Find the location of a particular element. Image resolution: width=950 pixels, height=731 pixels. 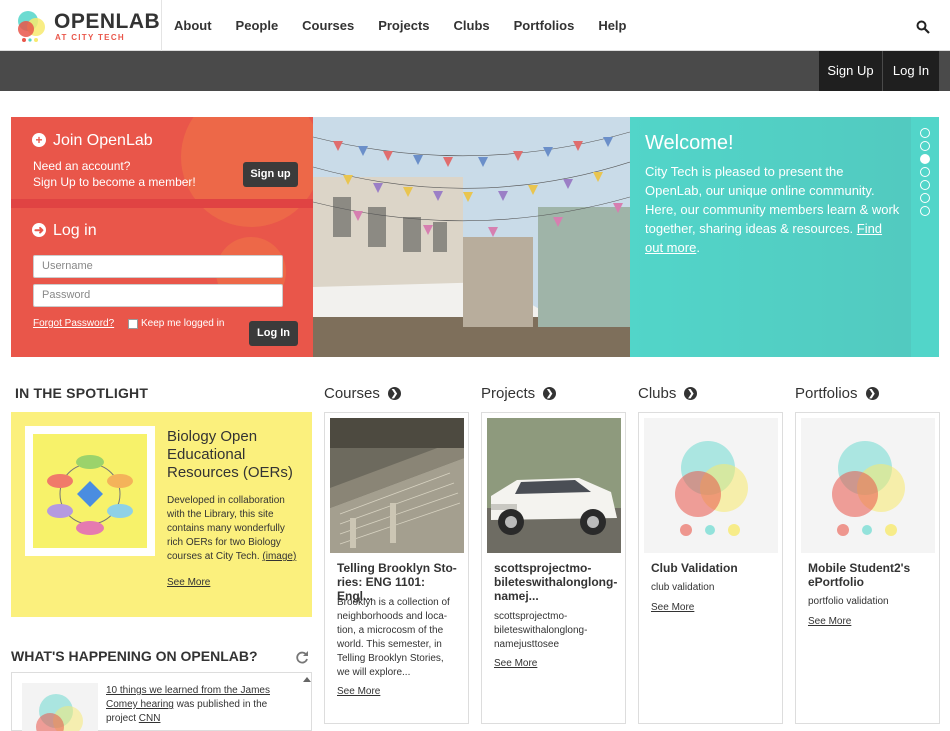

logo-bubbles-icon is located at coordinates (31, 26).